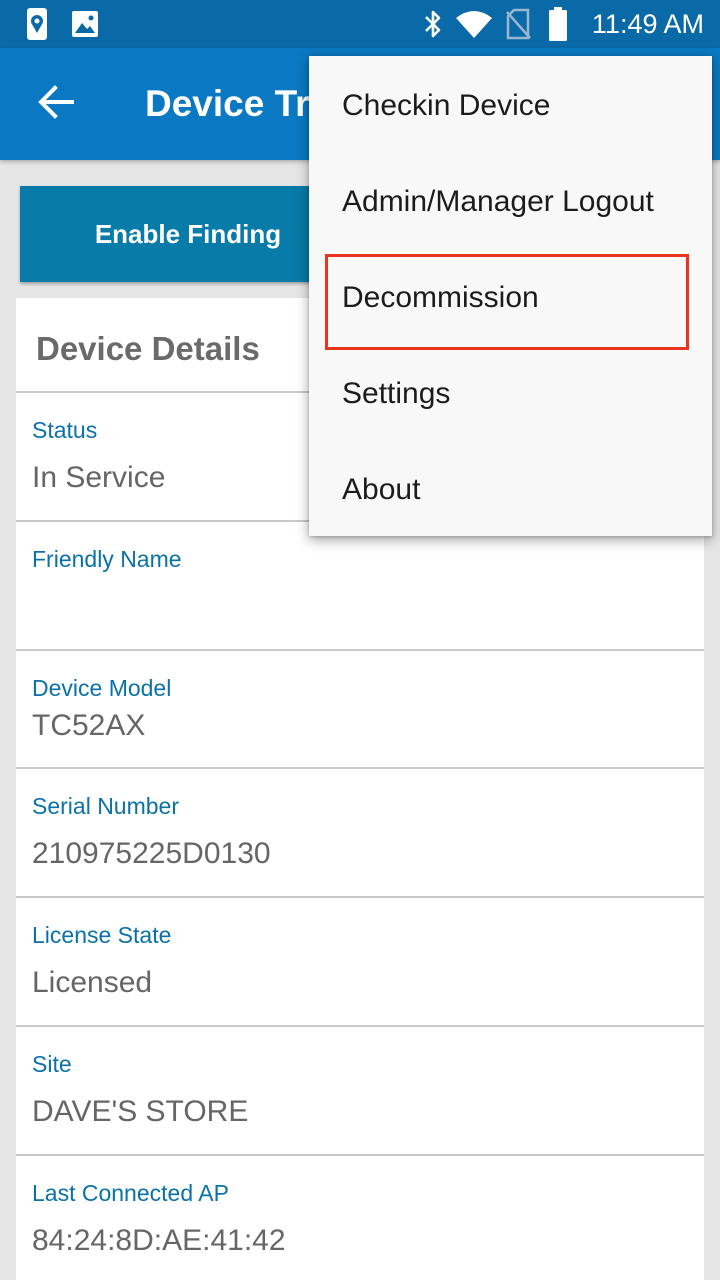 Image resolution: width=720 pixels, height=1280 pixels. Describe the element at coordinates (360, 1089) in the screenshot. I see `detail-row-site: Site DAVE'S STORE` at that location.